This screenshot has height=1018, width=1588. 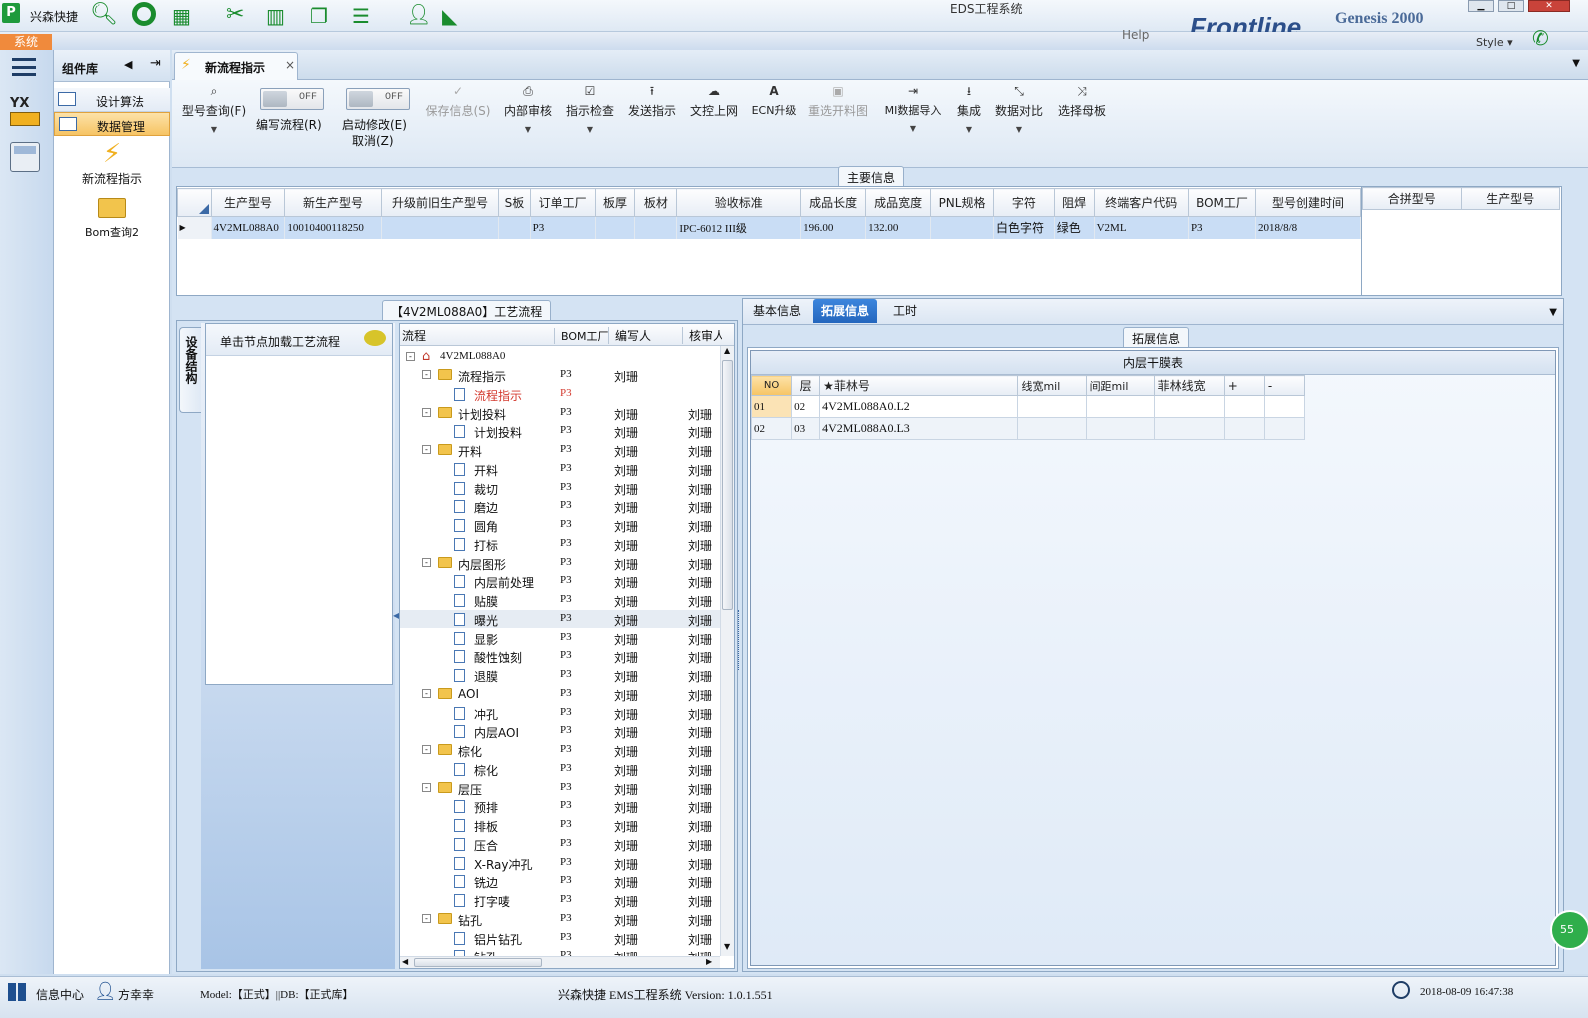 I want to click on grid-icon: ▦, so click(x=181, y=16).